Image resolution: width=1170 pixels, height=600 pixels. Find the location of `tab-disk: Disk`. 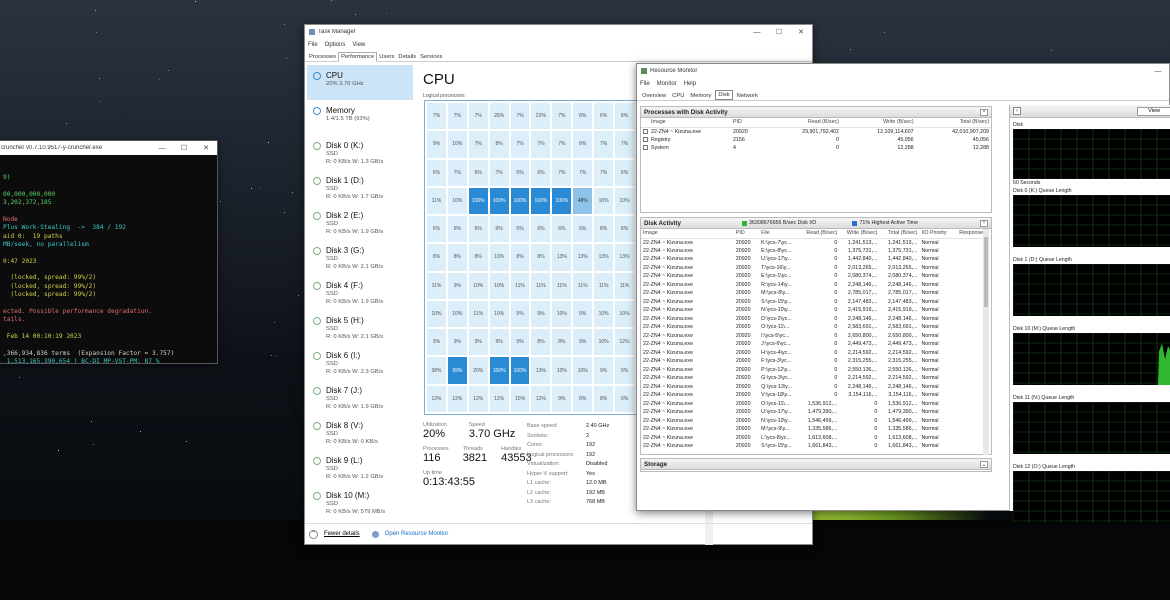

tab-disk: Disk is located at coordinates (724, 95).